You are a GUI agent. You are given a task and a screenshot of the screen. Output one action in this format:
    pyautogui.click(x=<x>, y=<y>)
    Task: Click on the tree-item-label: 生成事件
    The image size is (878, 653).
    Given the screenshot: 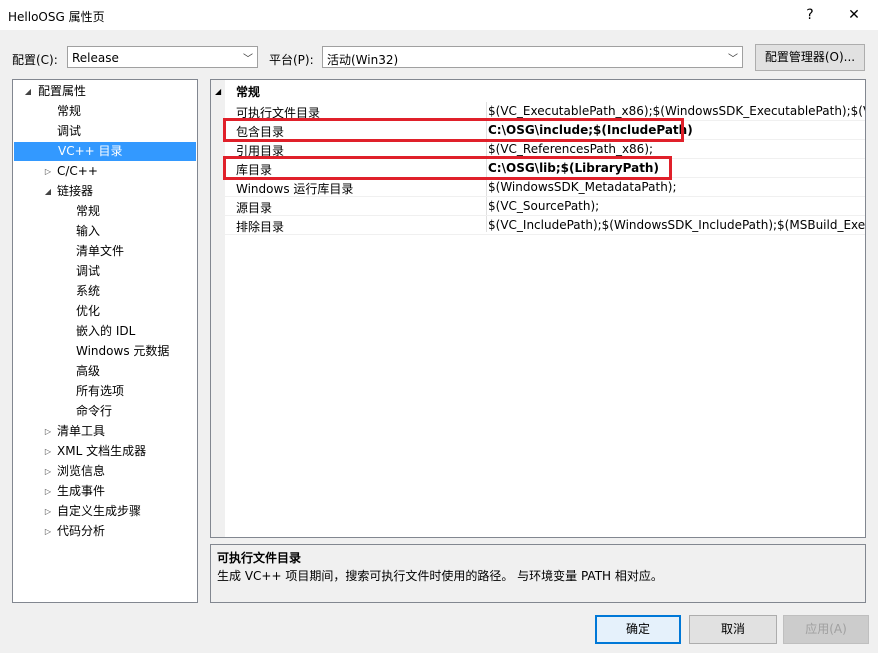 What is the action you would take?
    pyautogui.click(x=81, y=491)
    